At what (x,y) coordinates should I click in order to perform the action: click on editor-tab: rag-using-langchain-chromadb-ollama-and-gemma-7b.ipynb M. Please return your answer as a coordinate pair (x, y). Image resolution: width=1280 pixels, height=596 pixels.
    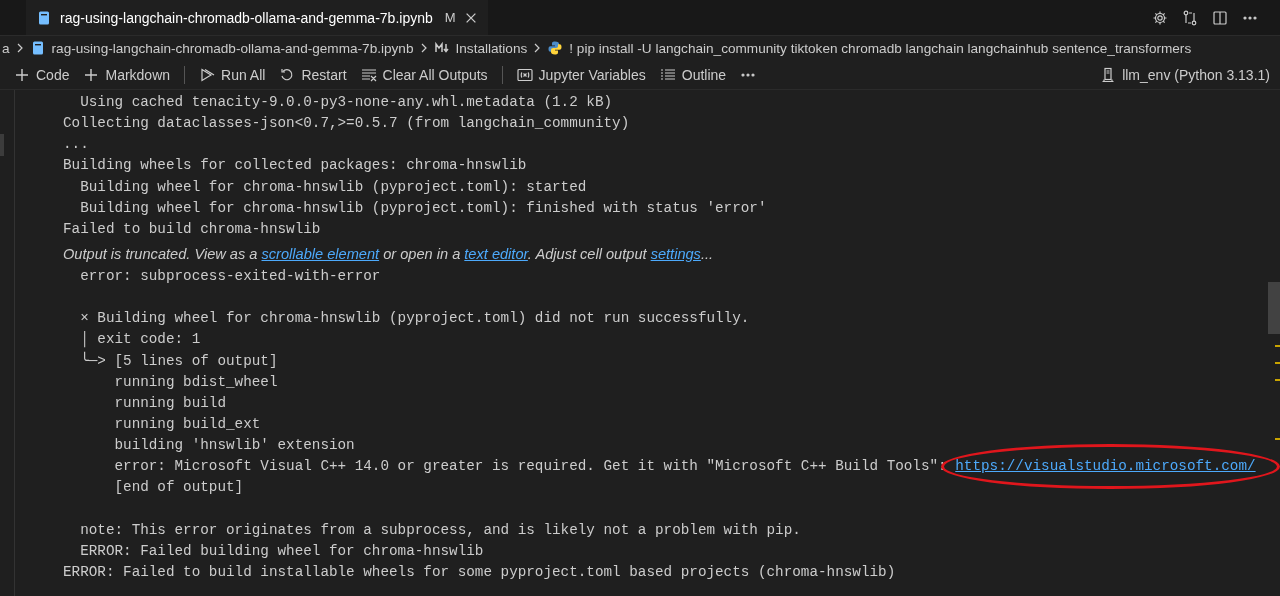
    Looking at the image, I should click on (257, 17).